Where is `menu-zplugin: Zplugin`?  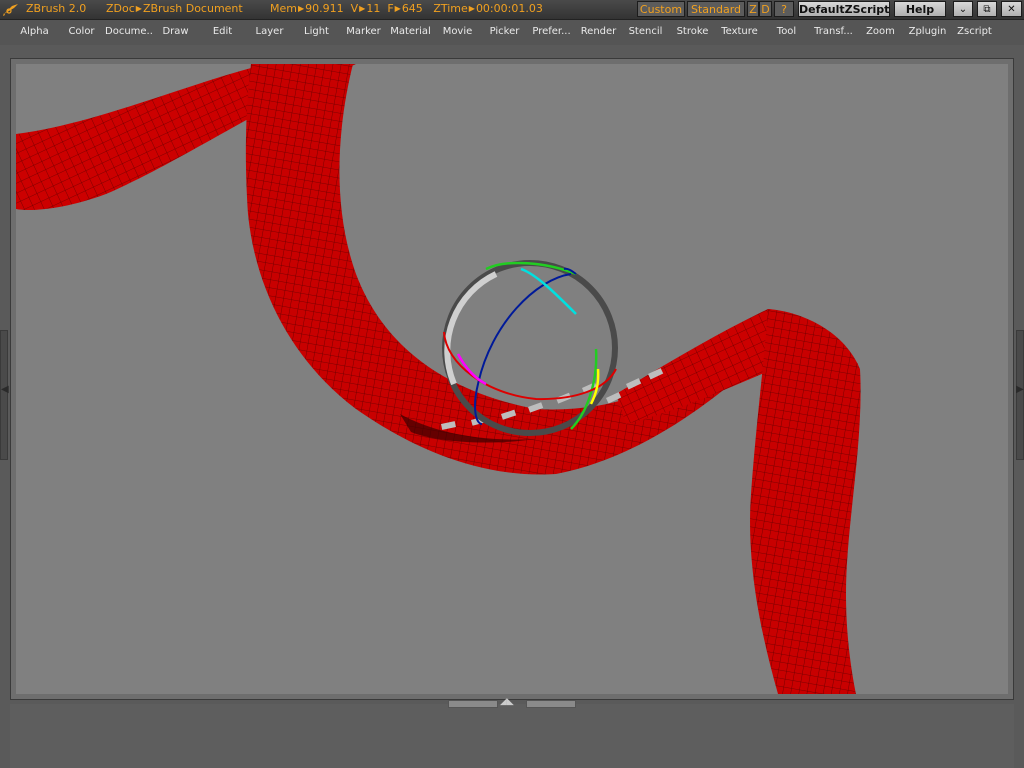 menu-zplugin: Zplugin is located at coordinates (927, 31).